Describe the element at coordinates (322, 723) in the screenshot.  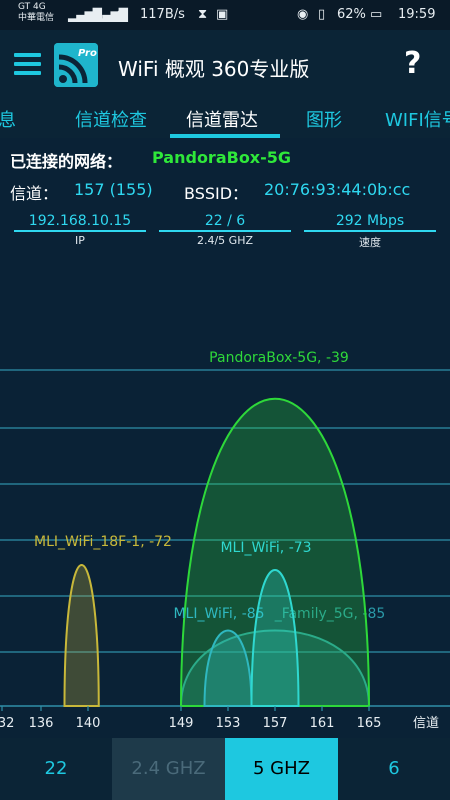
I see `axis-tick-label: 161` at that location.